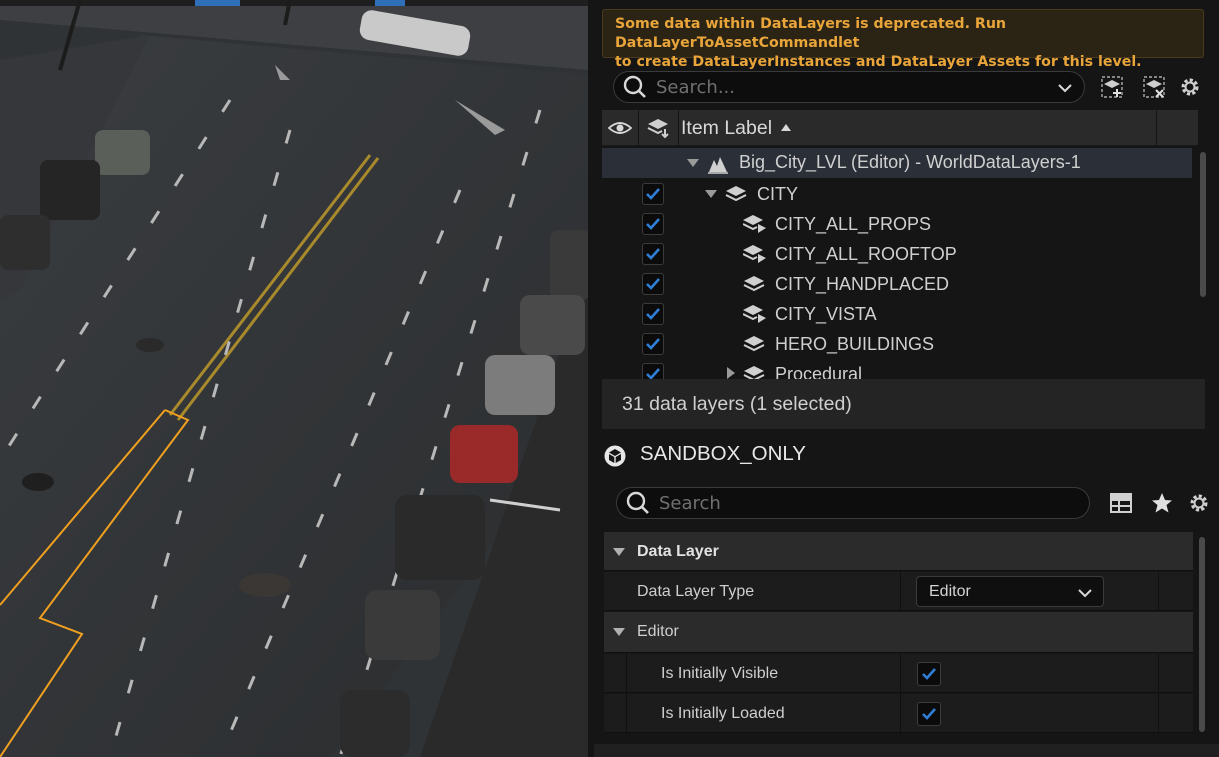 This screenshot has width=1219, height=757. Describe the element at coordinates (897, 314) in the screenshot. I see `tree-row-layer: CITY_VISTA` at that location.